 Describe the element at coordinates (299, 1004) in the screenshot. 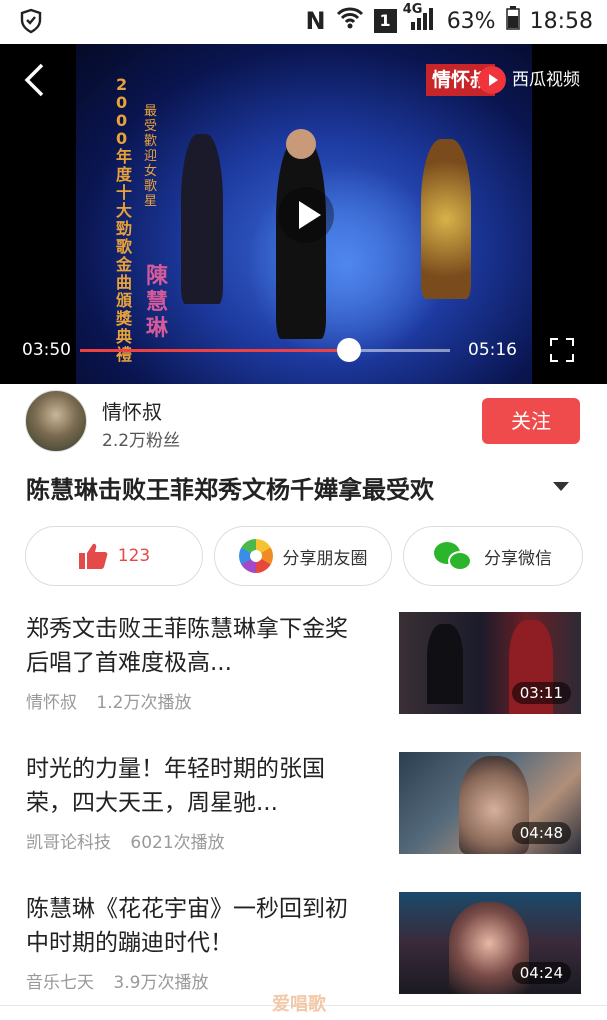

I see `watermark: 爱唱歌` at that location.